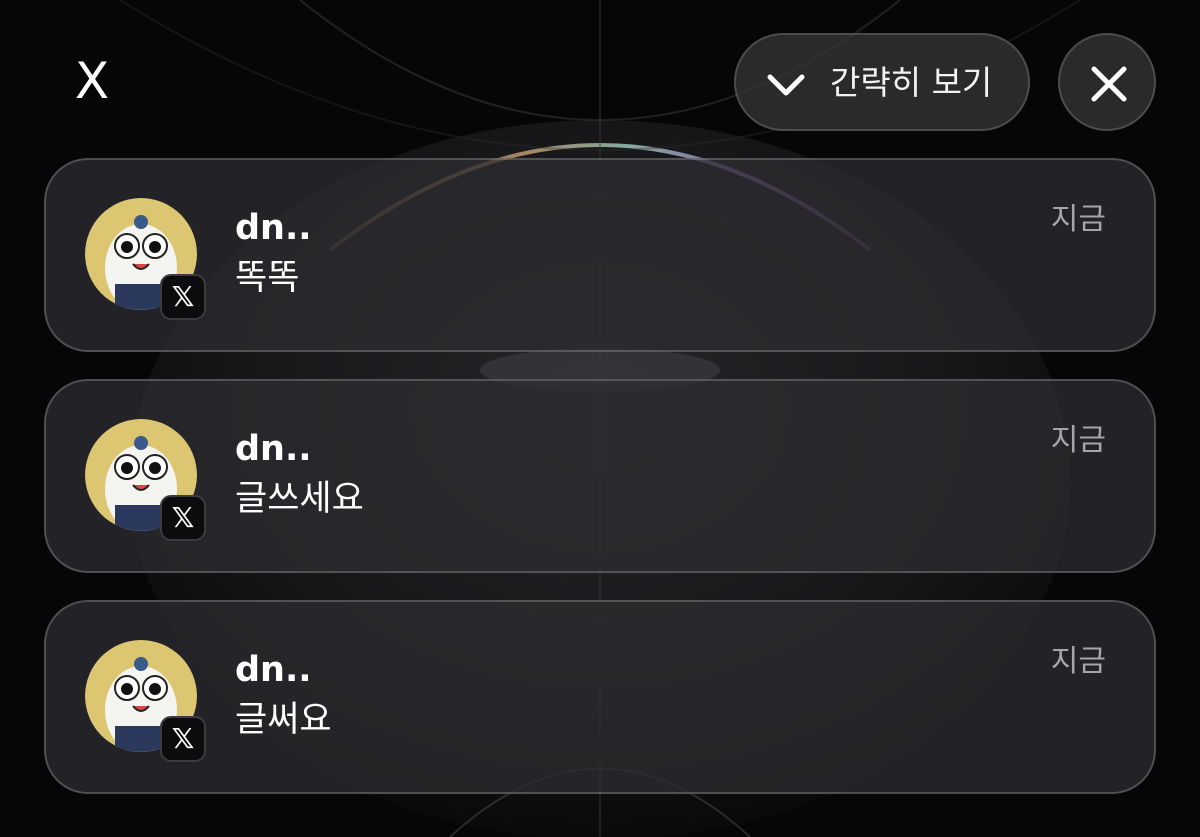  I want to click on chevron-down-icon, so click(786, 85).